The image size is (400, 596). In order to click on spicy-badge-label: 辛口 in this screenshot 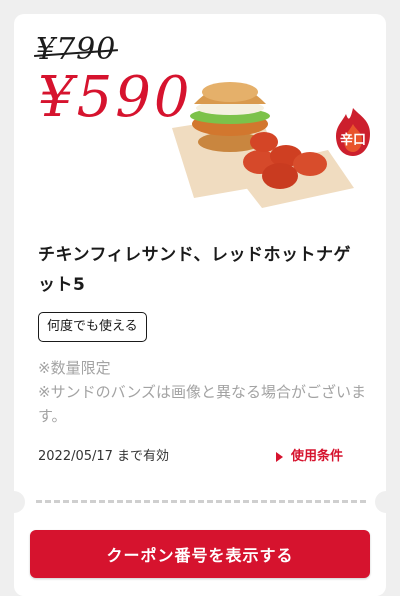, I will do `click(353, 140)`.